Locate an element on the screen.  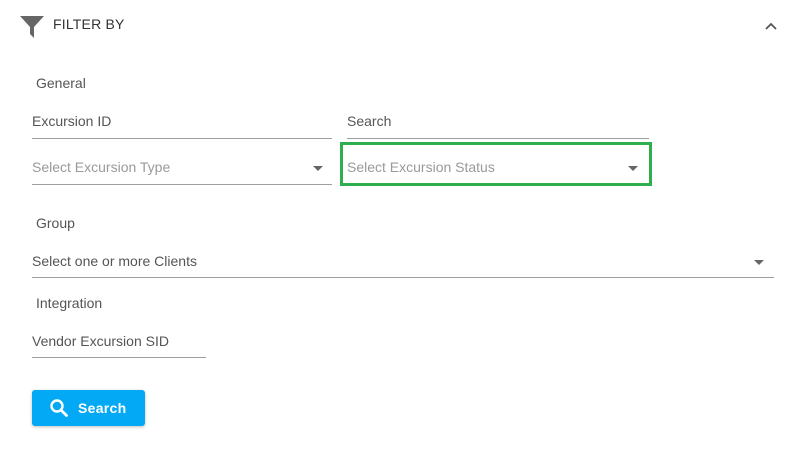
section-group-label: Group is located at coordinates (55, 223).